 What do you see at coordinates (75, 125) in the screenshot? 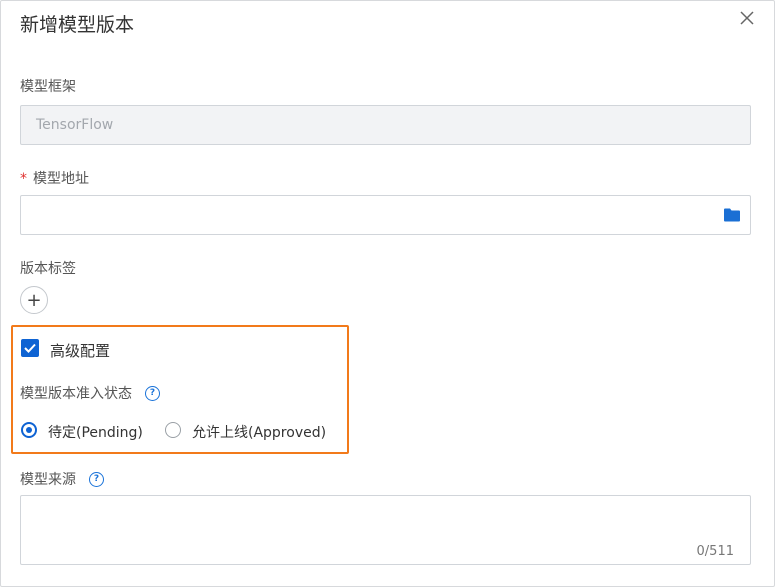
I see `framework-value: TensorFlow` at bounding box center [75, 125].